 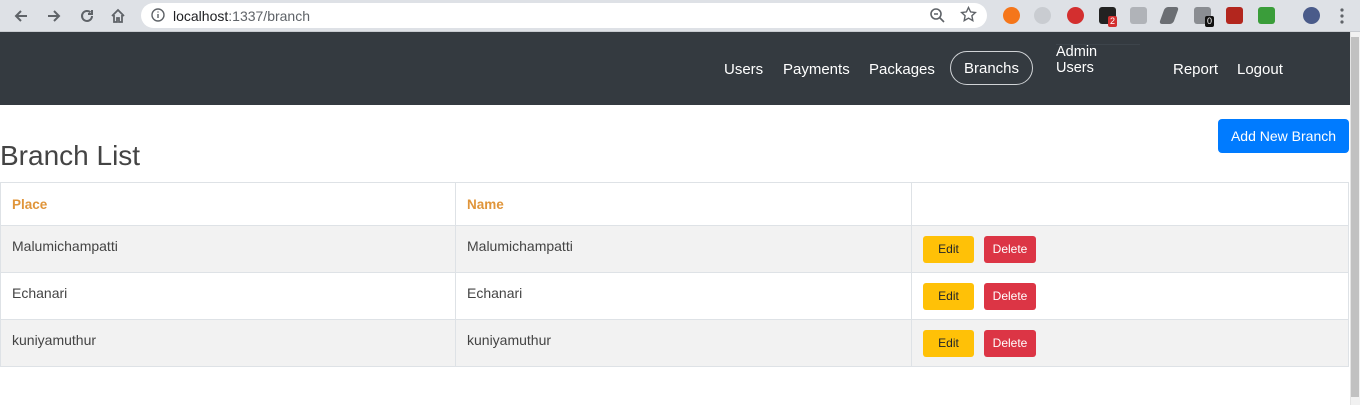 What do you see at coordinates (1096, 60) in the screenshot?
I see `nav-admin-users: Admin Users` at bounding box center [1096, 60].